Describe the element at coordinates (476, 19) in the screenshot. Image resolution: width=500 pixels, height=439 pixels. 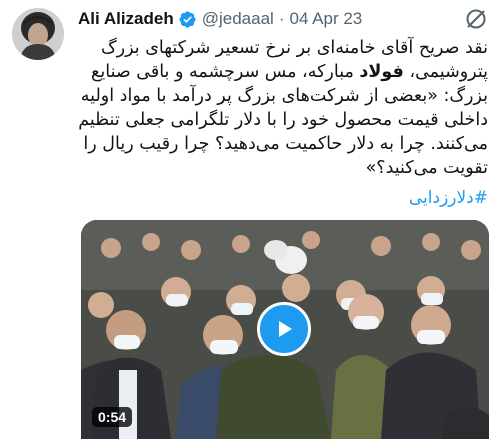
I see `grok-icon` at that location.